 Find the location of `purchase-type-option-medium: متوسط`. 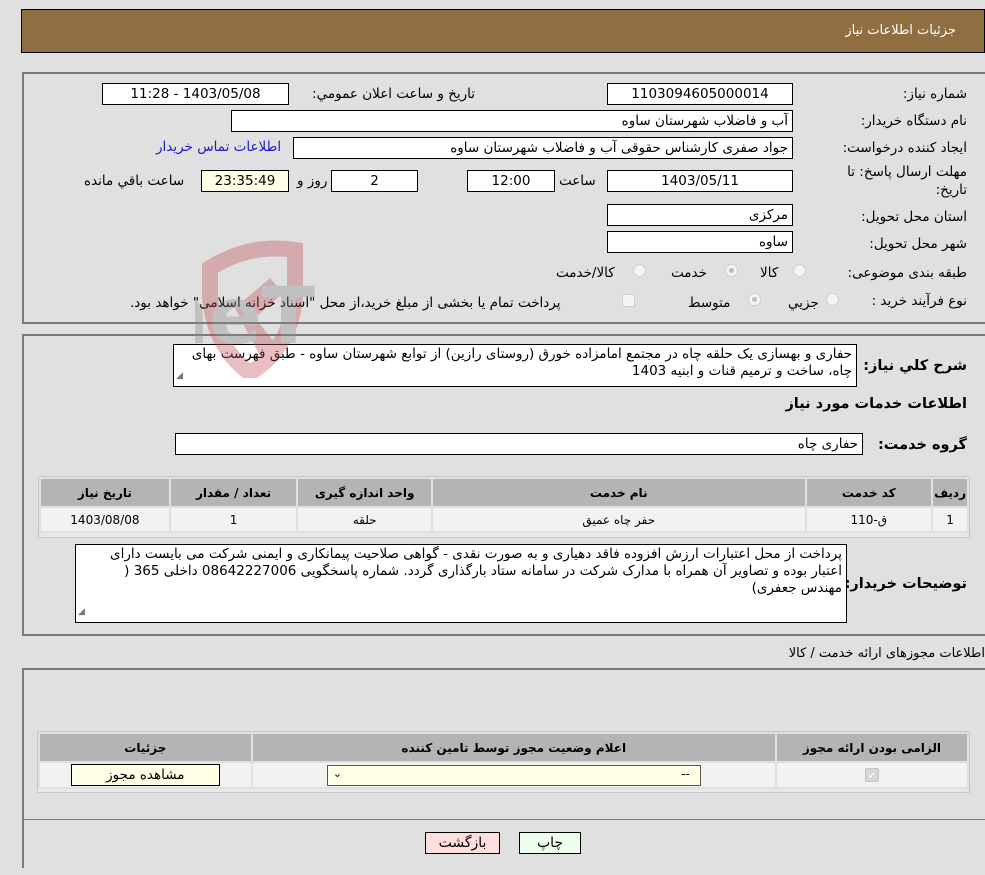

purchase-type-option-medium: متوسط is located at coordinates (709, 303).